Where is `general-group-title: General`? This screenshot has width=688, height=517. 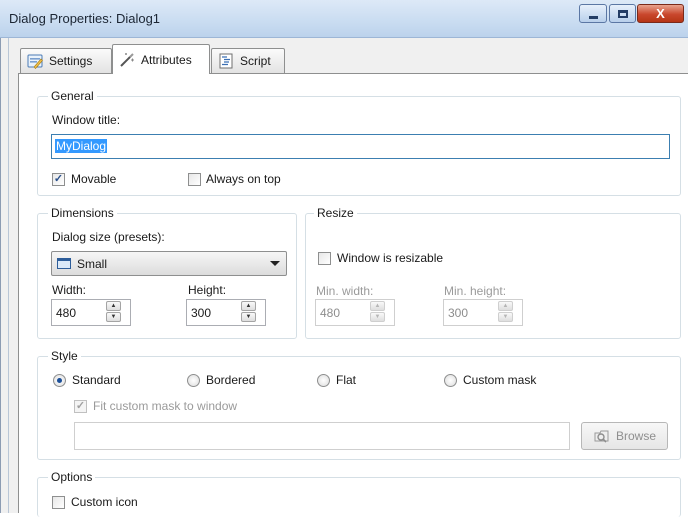 general-group-title: General is located at coordinates (72, 96).